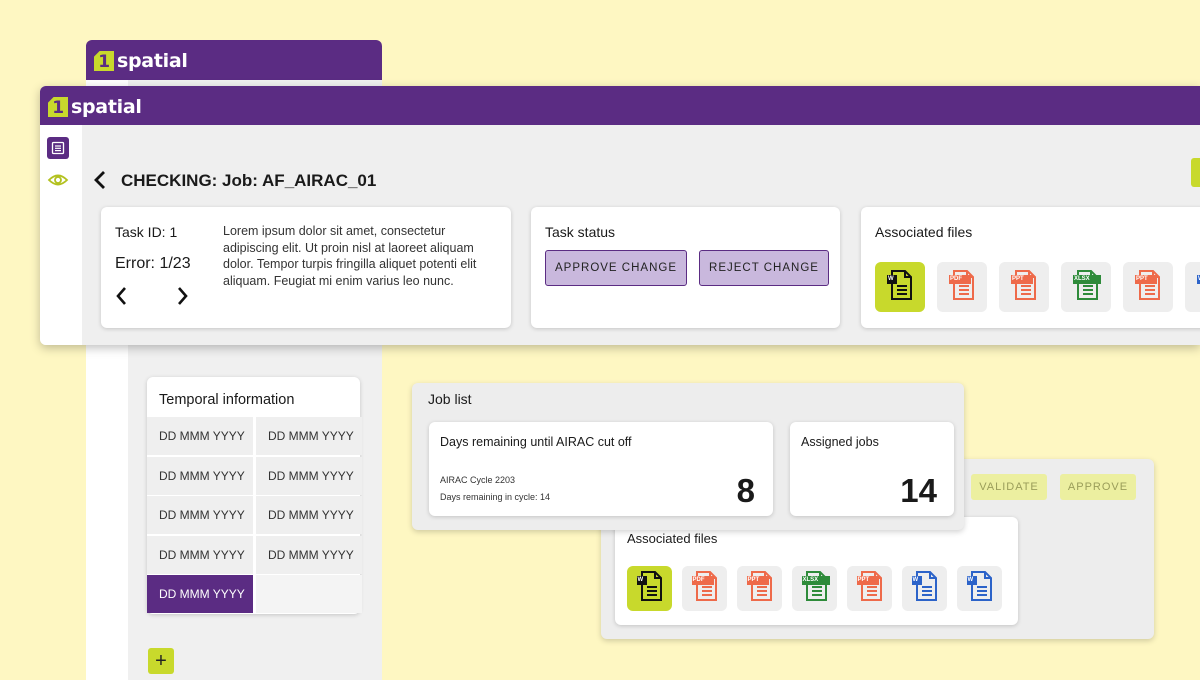 This screenshot has height=680, width=1200. I want to click on task-status-title: Task status, so click(580, 232).